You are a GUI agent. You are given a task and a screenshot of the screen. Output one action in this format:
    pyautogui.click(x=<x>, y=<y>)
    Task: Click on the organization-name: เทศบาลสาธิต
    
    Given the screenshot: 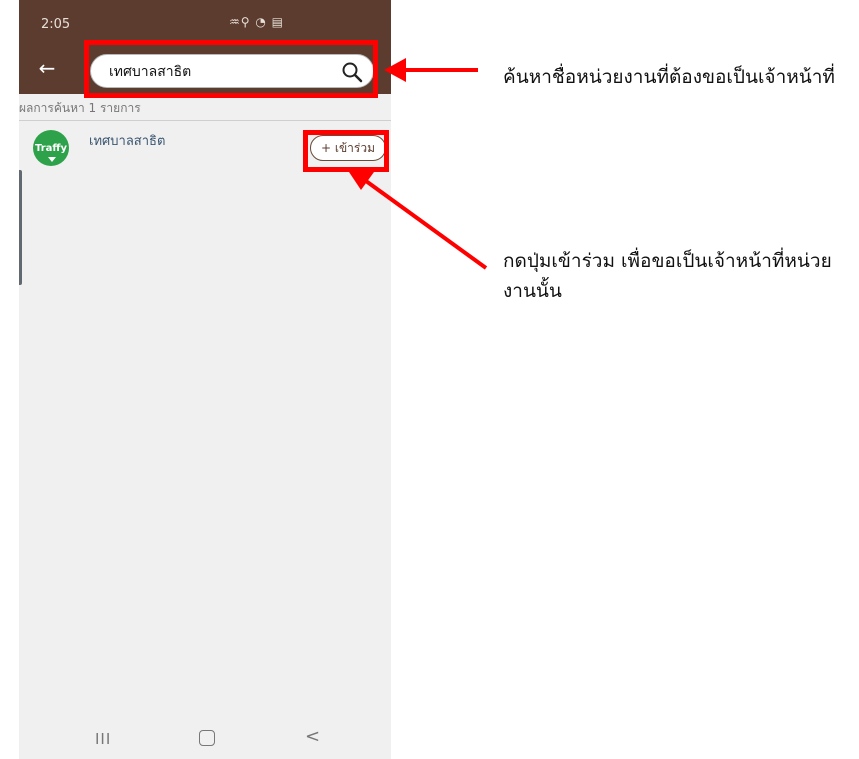 What is the action you would take?
    pyautogui.click(x=127, y=141)
    